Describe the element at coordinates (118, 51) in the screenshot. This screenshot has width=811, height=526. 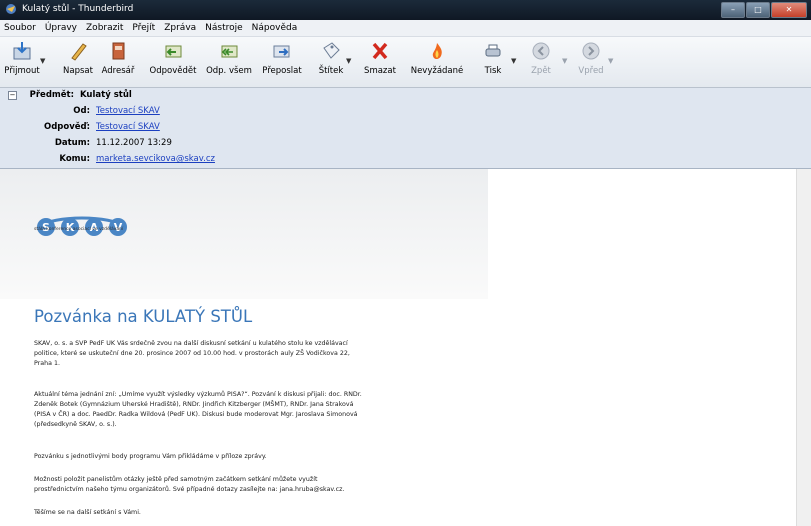
I see `address-book-icon` at that location.